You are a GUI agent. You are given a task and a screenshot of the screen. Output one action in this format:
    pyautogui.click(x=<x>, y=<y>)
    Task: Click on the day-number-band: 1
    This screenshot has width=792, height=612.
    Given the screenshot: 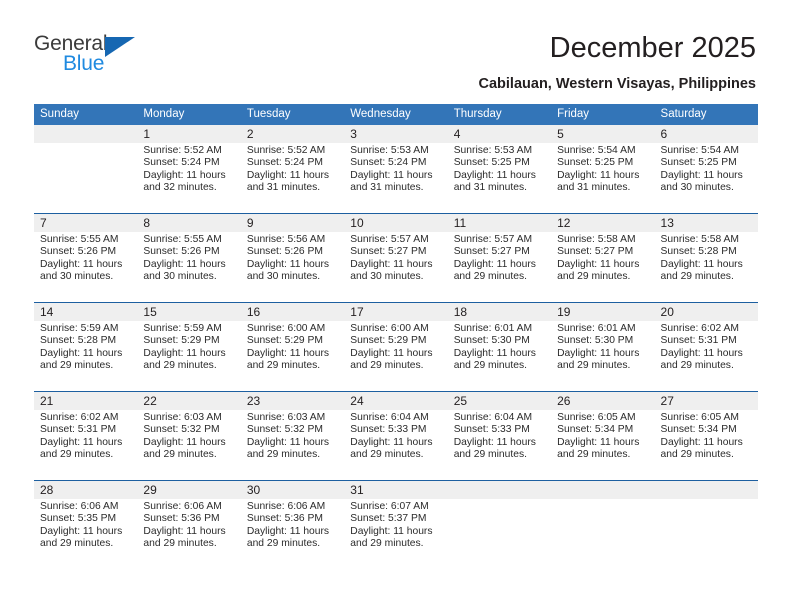 What is the action you would take?
    pyautogui.click(x=189, y=134)
    